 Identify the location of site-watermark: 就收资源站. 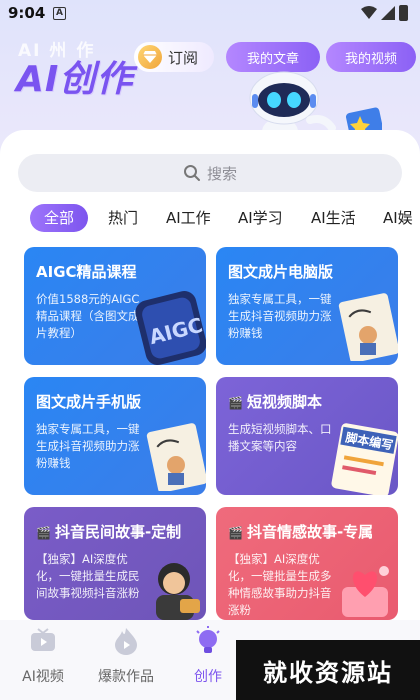
(328, 670).